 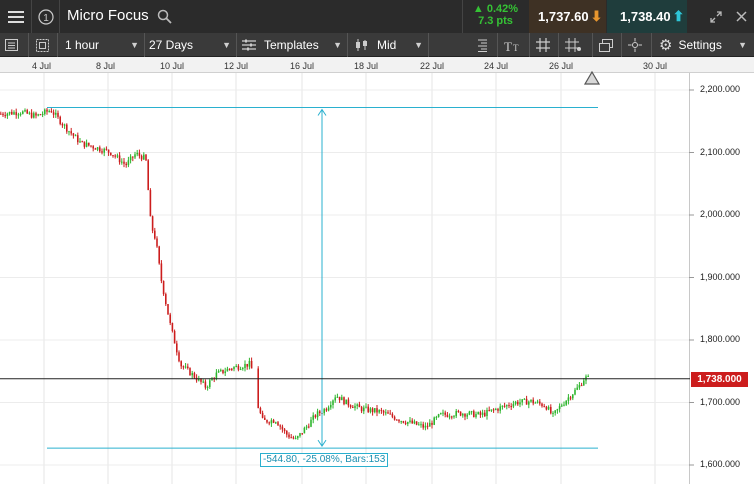 I want to click on search-icon, so click(x=164, y=16).